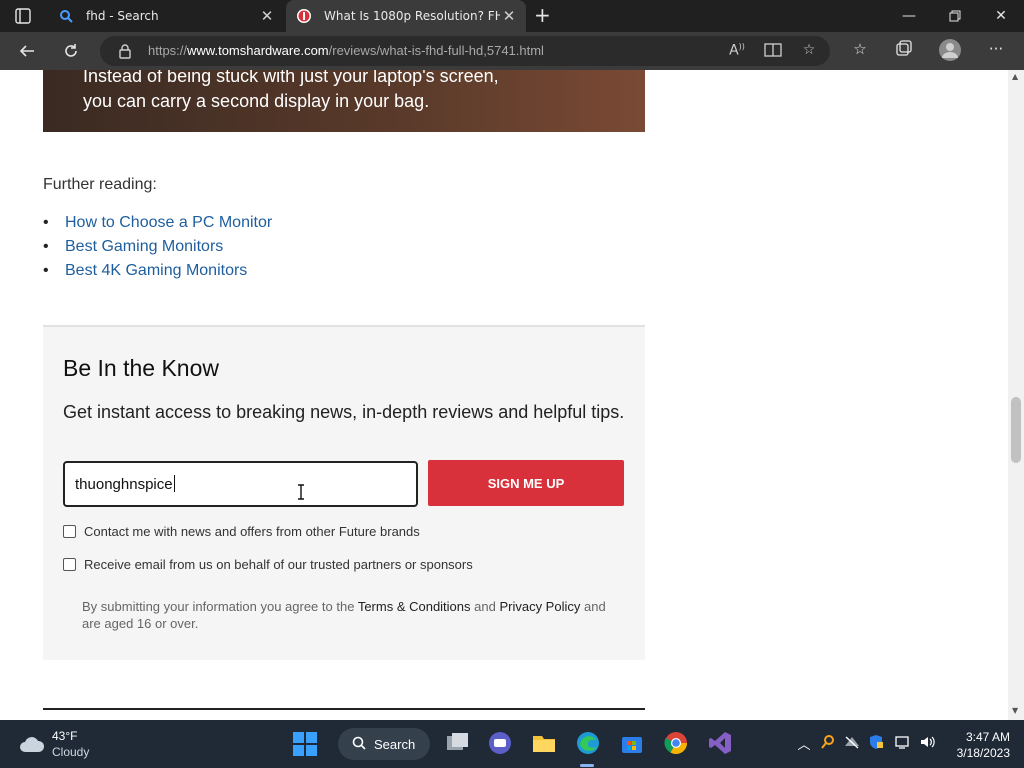 The image size is (1024, 768). I want to click on vpn-icon, so click(852, 743).